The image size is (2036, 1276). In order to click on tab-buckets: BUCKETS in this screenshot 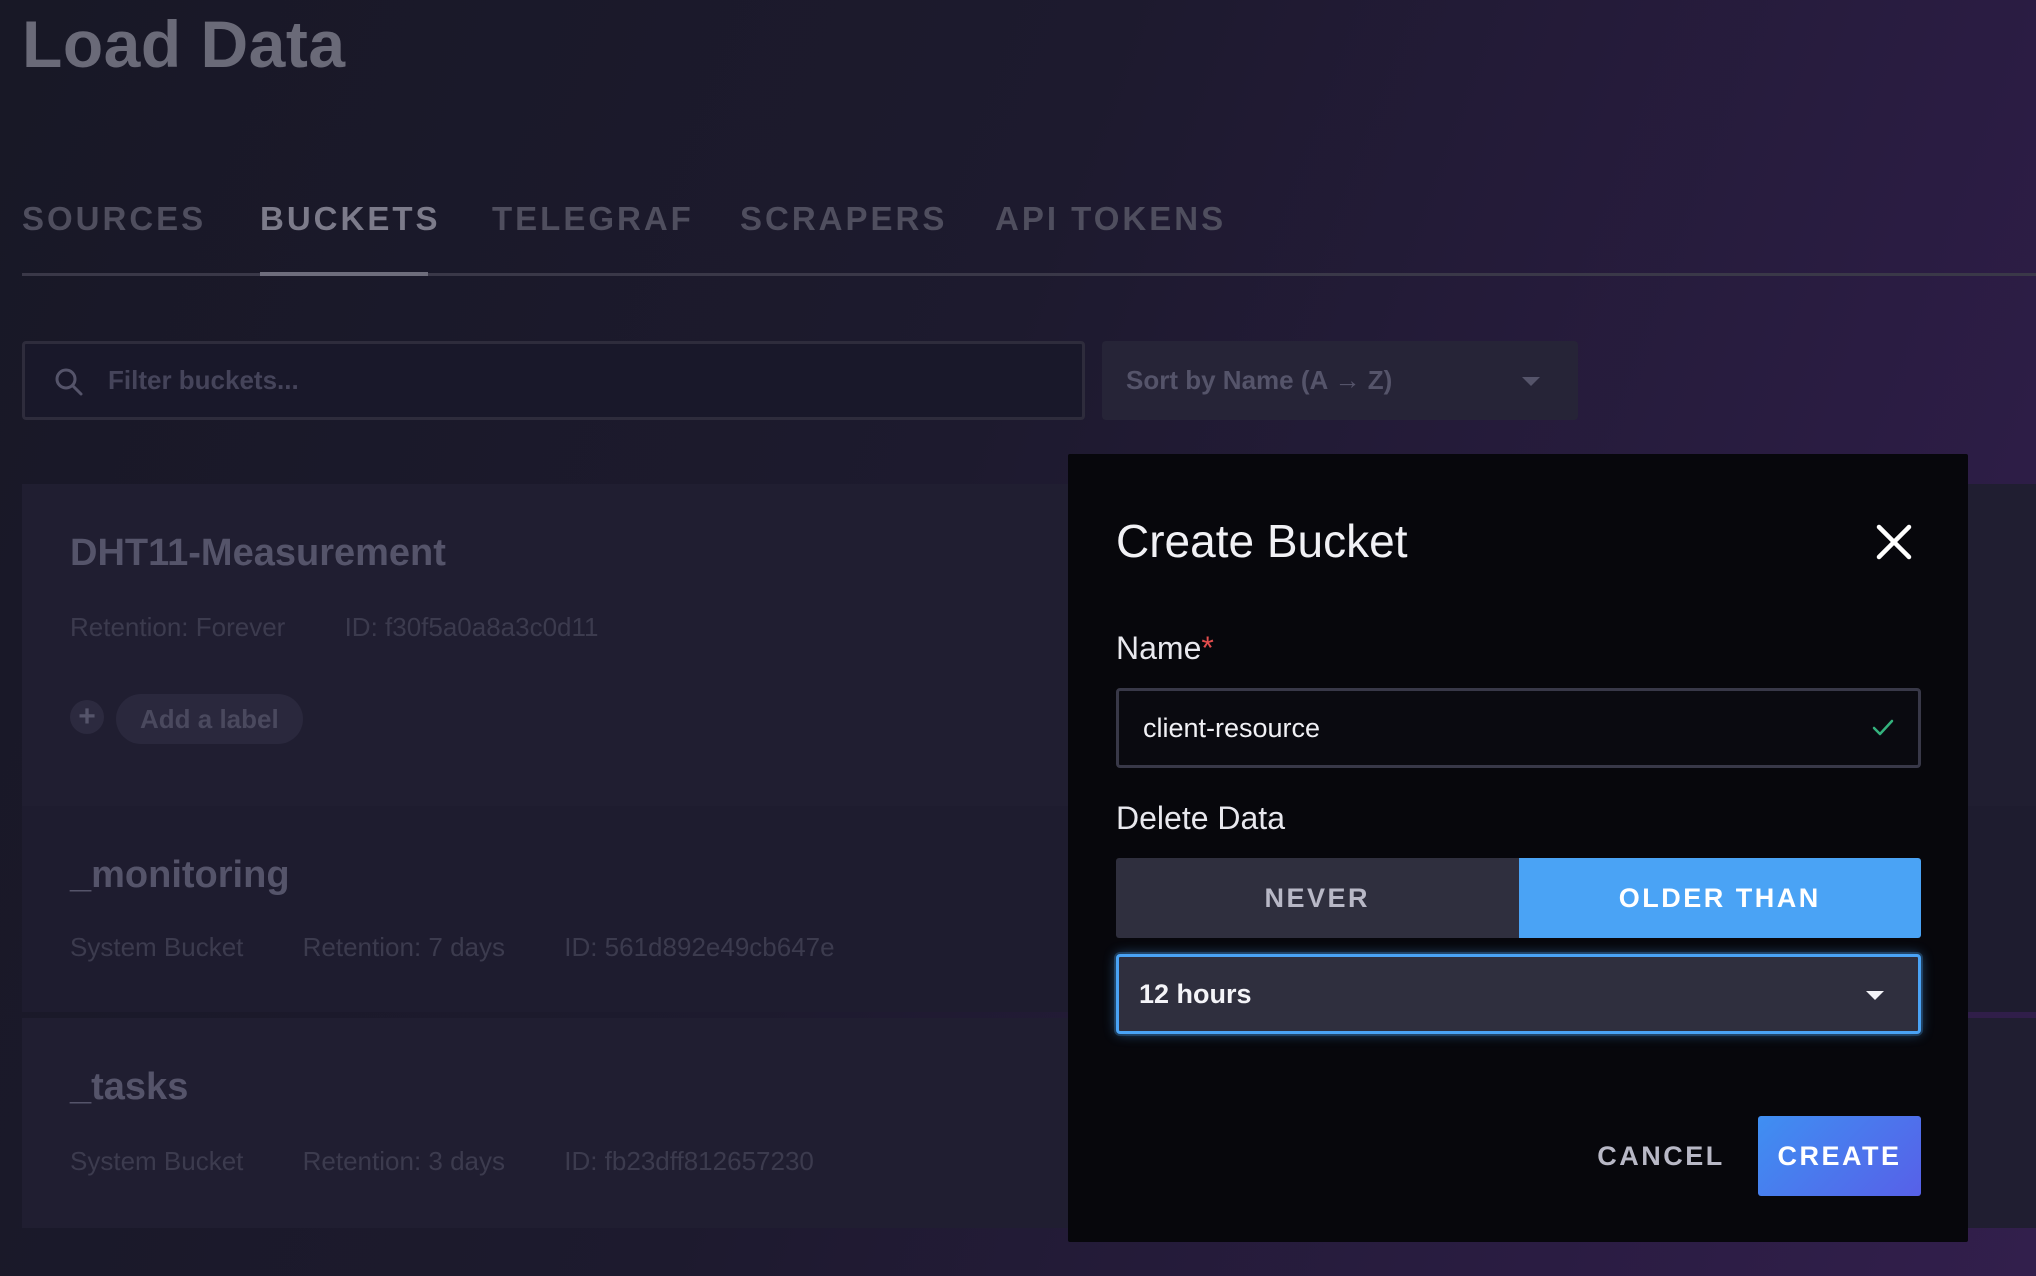, I will do `click(350, 236)`.